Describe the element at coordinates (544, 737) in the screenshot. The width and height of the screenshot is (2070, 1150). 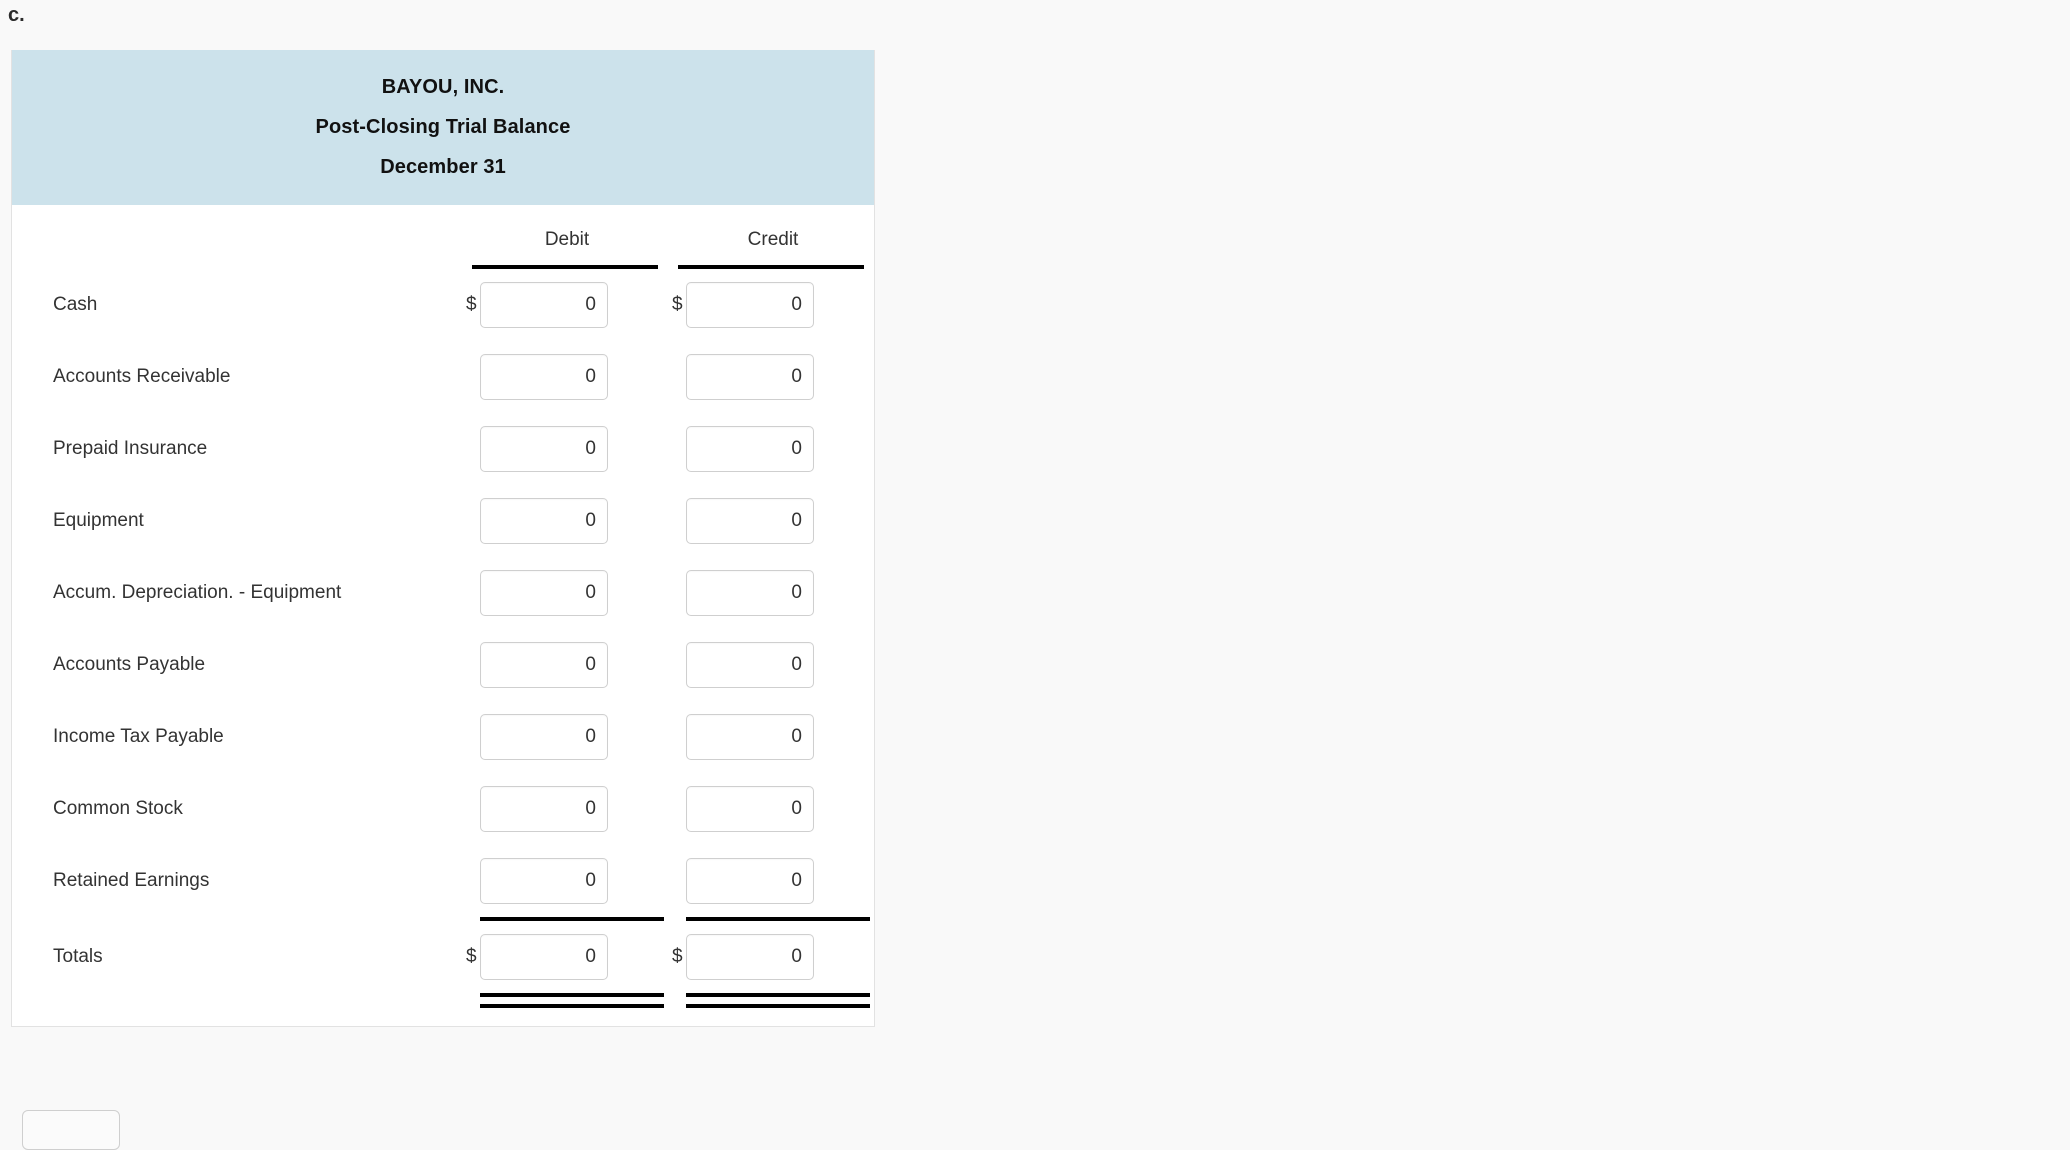
I see `debit-input-income-tax-payable` at that location.